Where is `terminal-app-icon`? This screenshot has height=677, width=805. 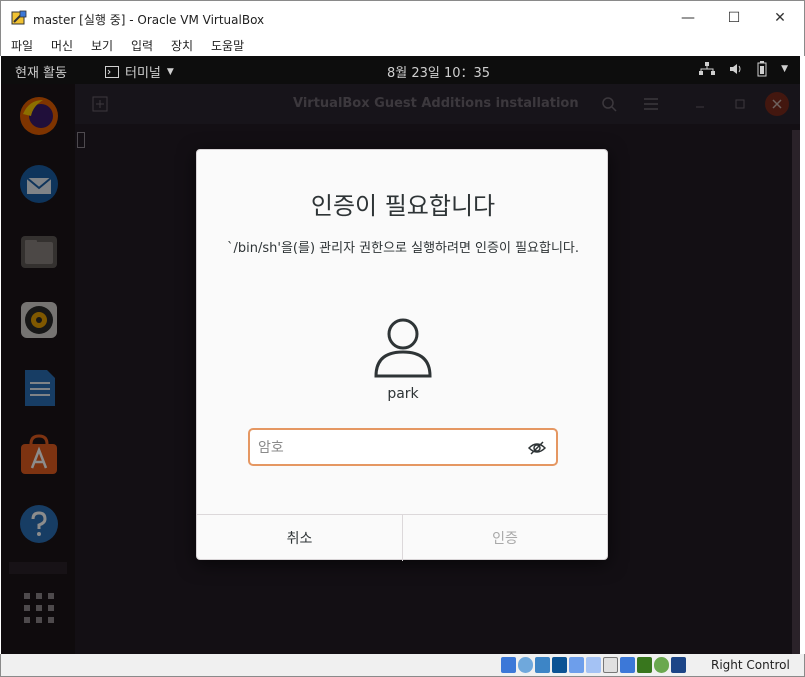 terminal-app-icon is located at coordinates (112, 71).